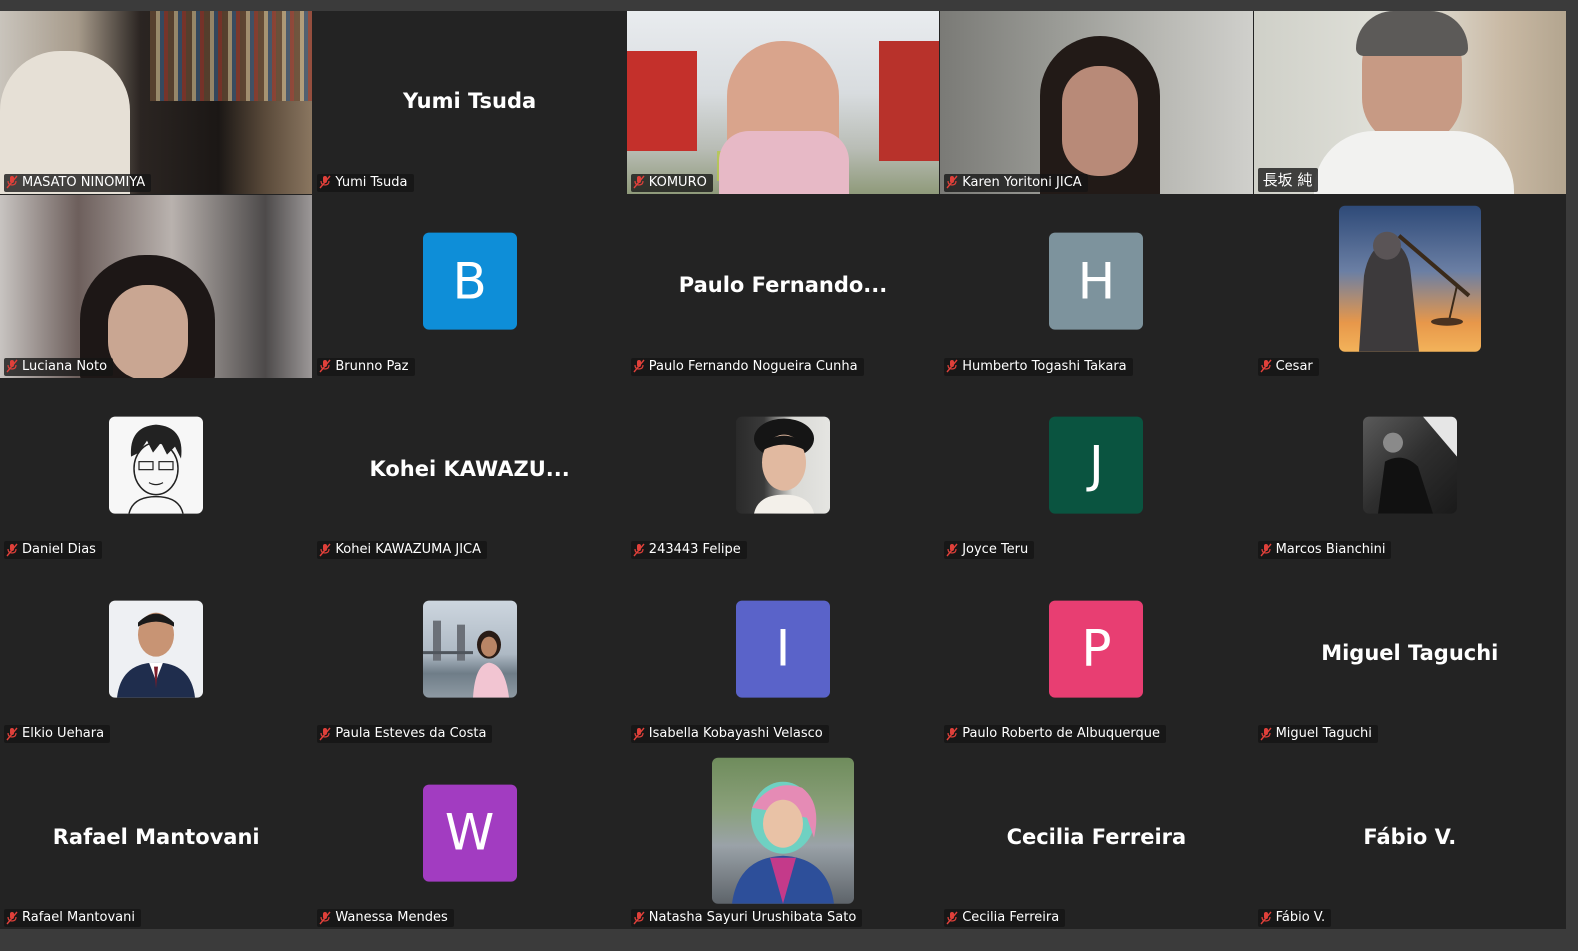  What do you see at coordinates (63, 734) in the screenshot?
I see `participant-name: Elkio Uehara` at bounding box center [63, 734].